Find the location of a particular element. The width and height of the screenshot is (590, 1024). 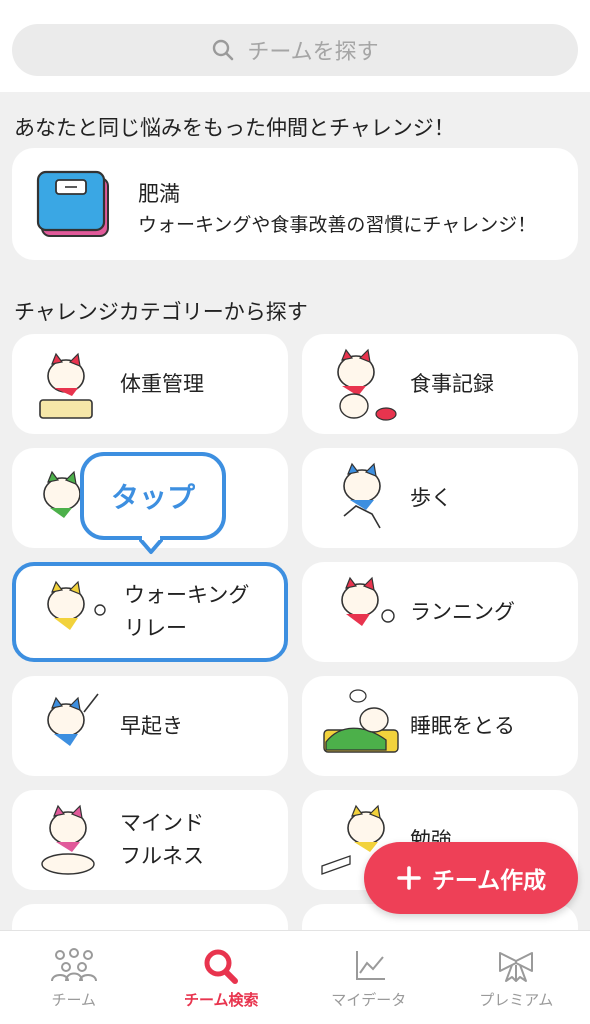

tab-label: チーム検索 is located at coordinates (221, 1000).